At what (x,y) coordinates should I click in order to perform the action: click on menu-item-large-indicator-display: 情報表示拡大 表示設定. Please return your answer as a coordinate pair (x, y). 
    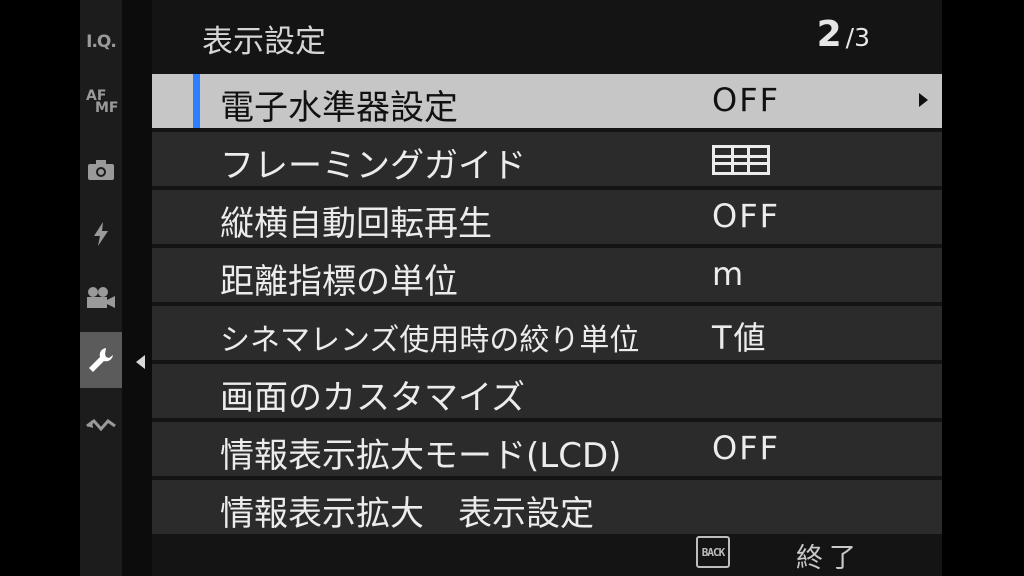
    Looking at the image, I should click on (547, 507).